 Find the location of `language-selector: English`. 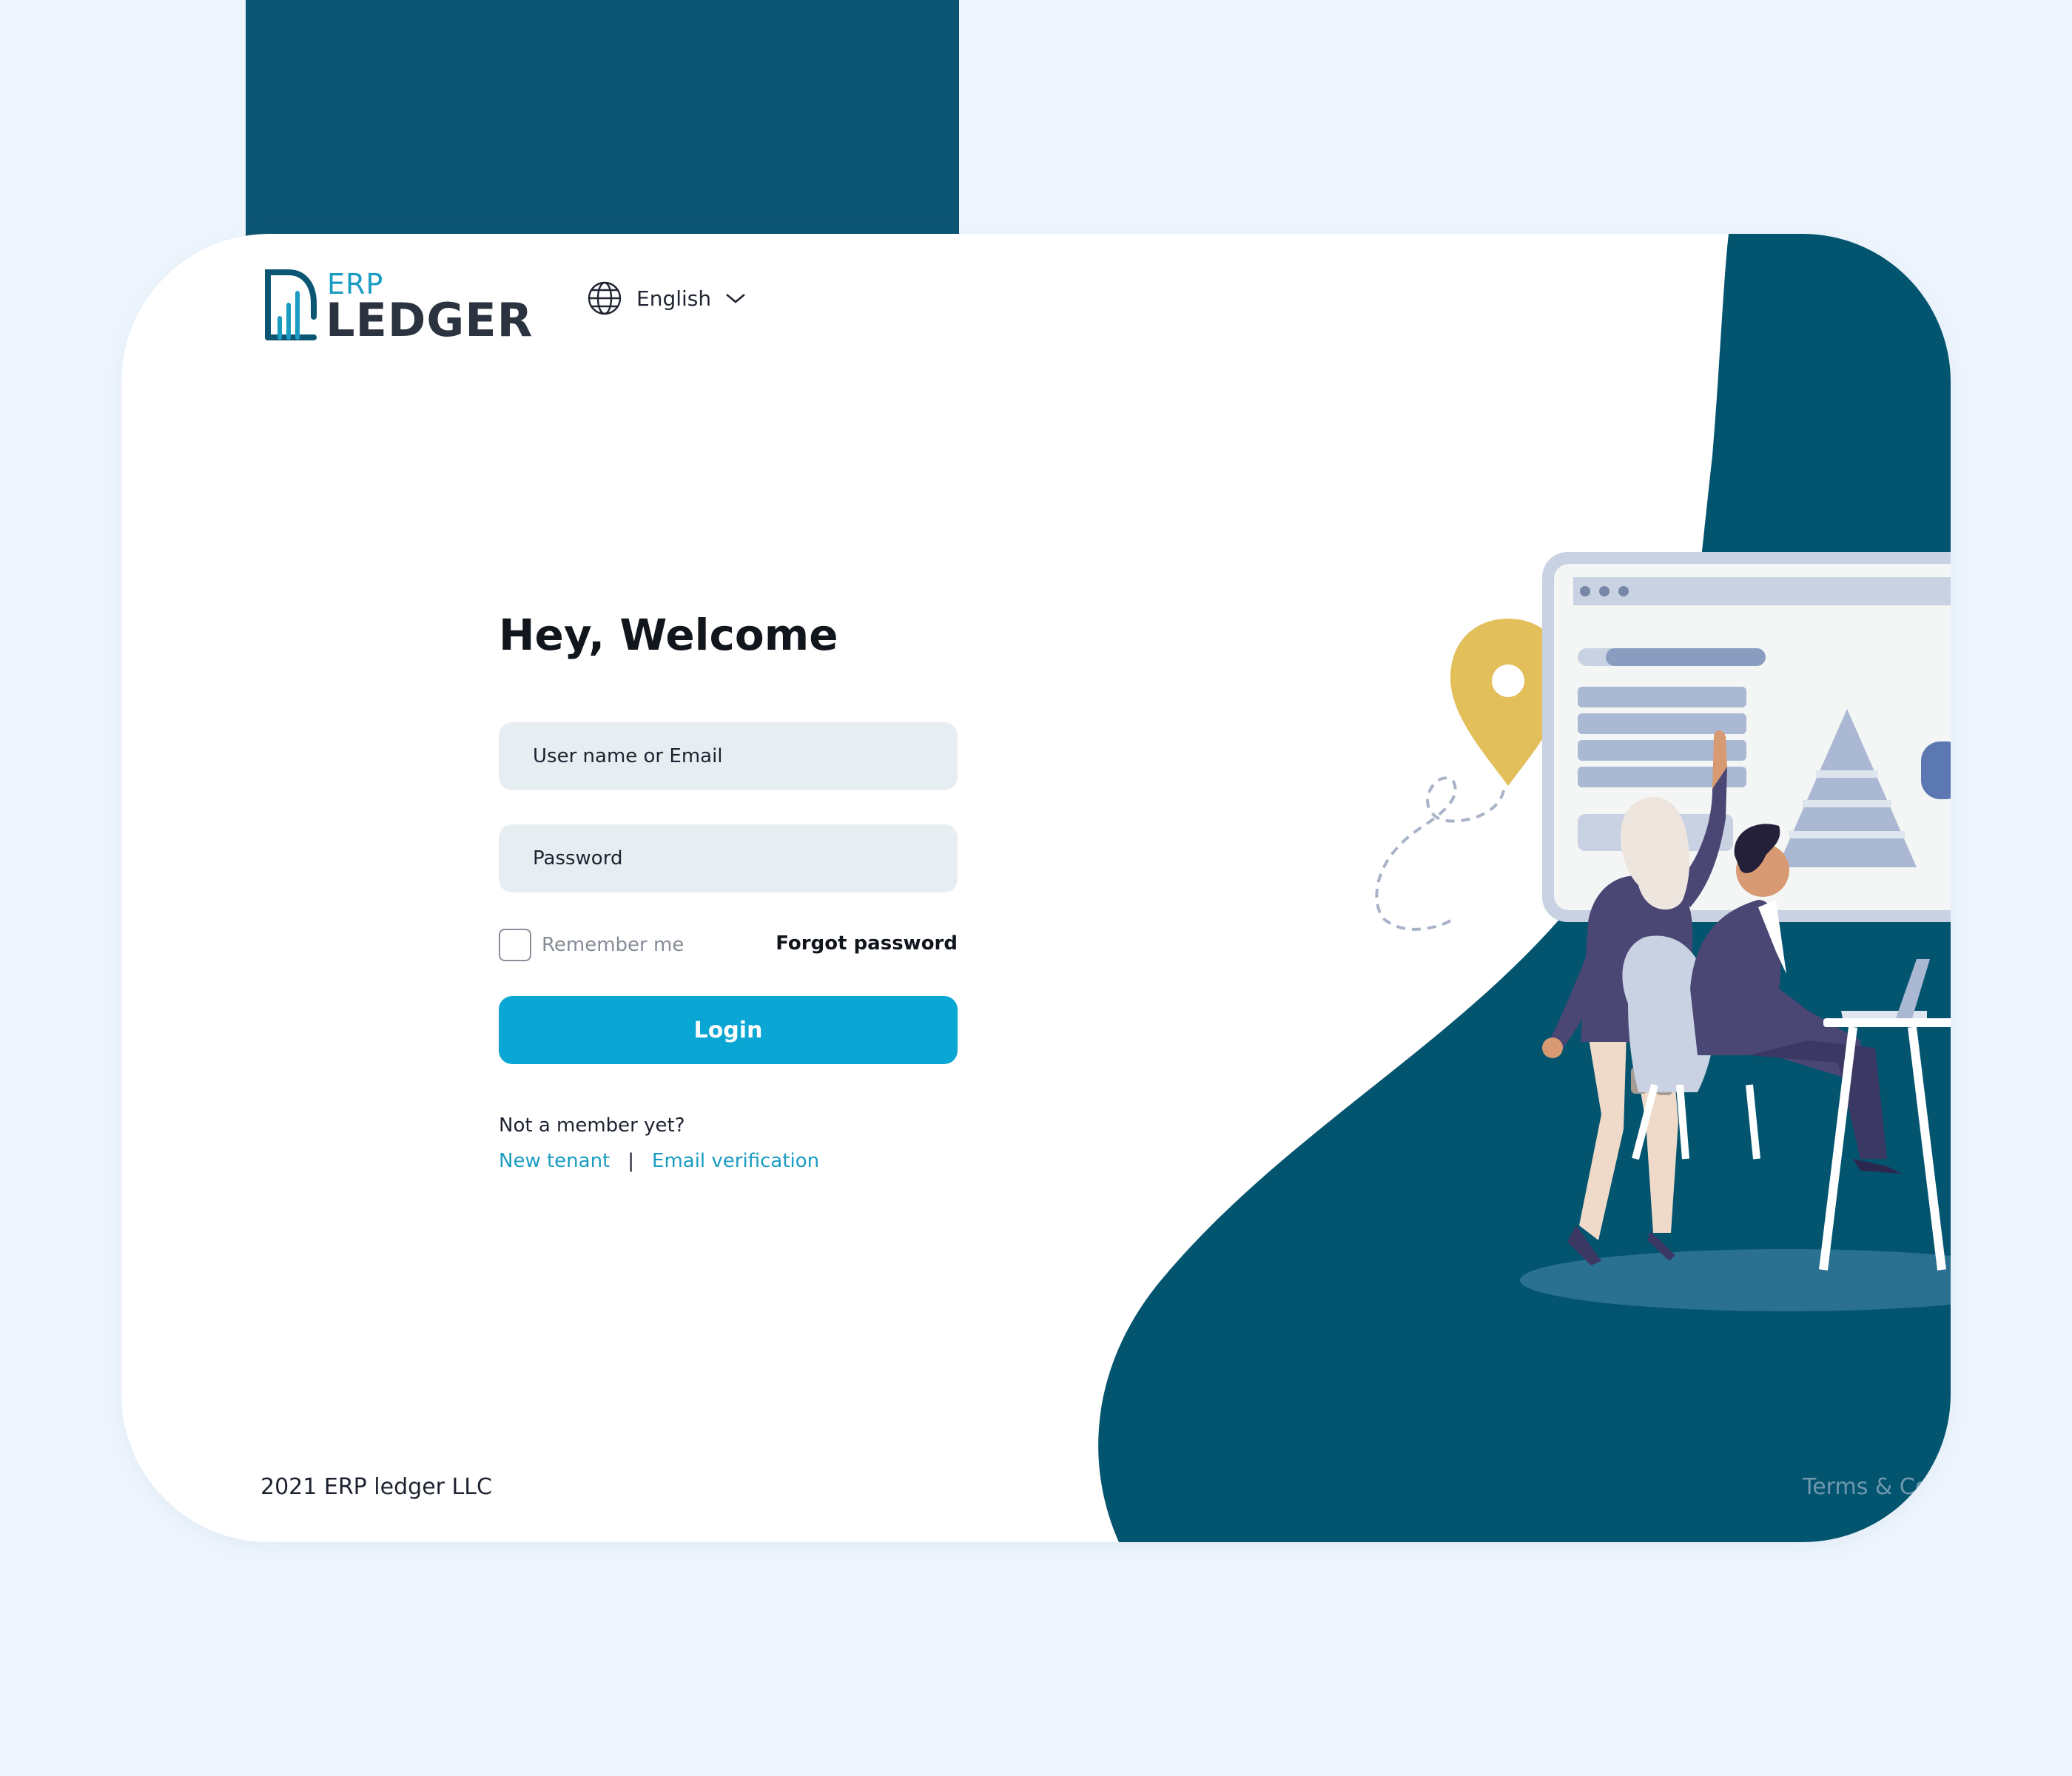

language-selector: English is located at coordinates (666, 298).